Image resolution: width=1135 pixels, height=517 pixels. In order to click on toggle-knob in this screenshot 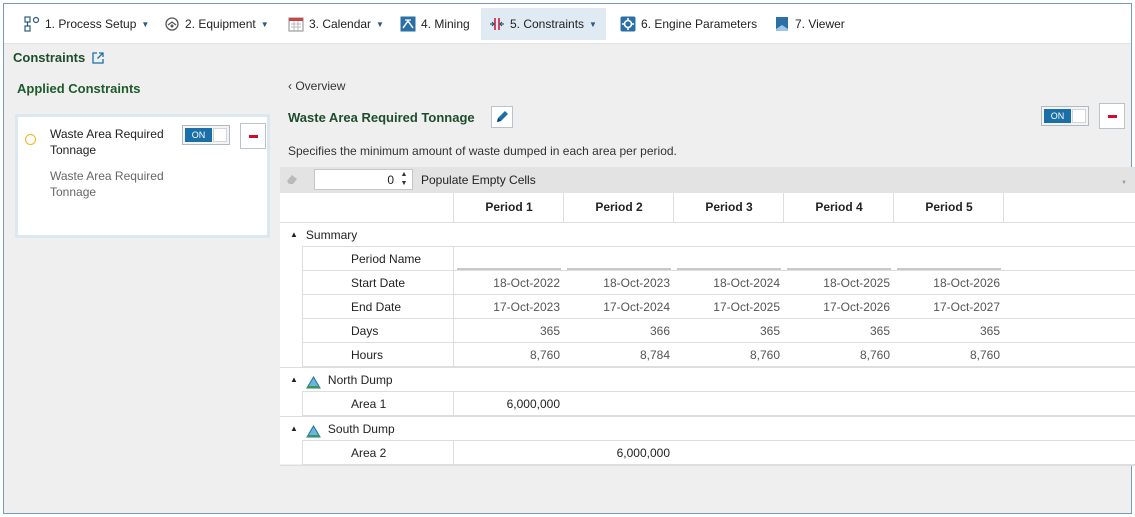, I will do `click(220, 135)`.